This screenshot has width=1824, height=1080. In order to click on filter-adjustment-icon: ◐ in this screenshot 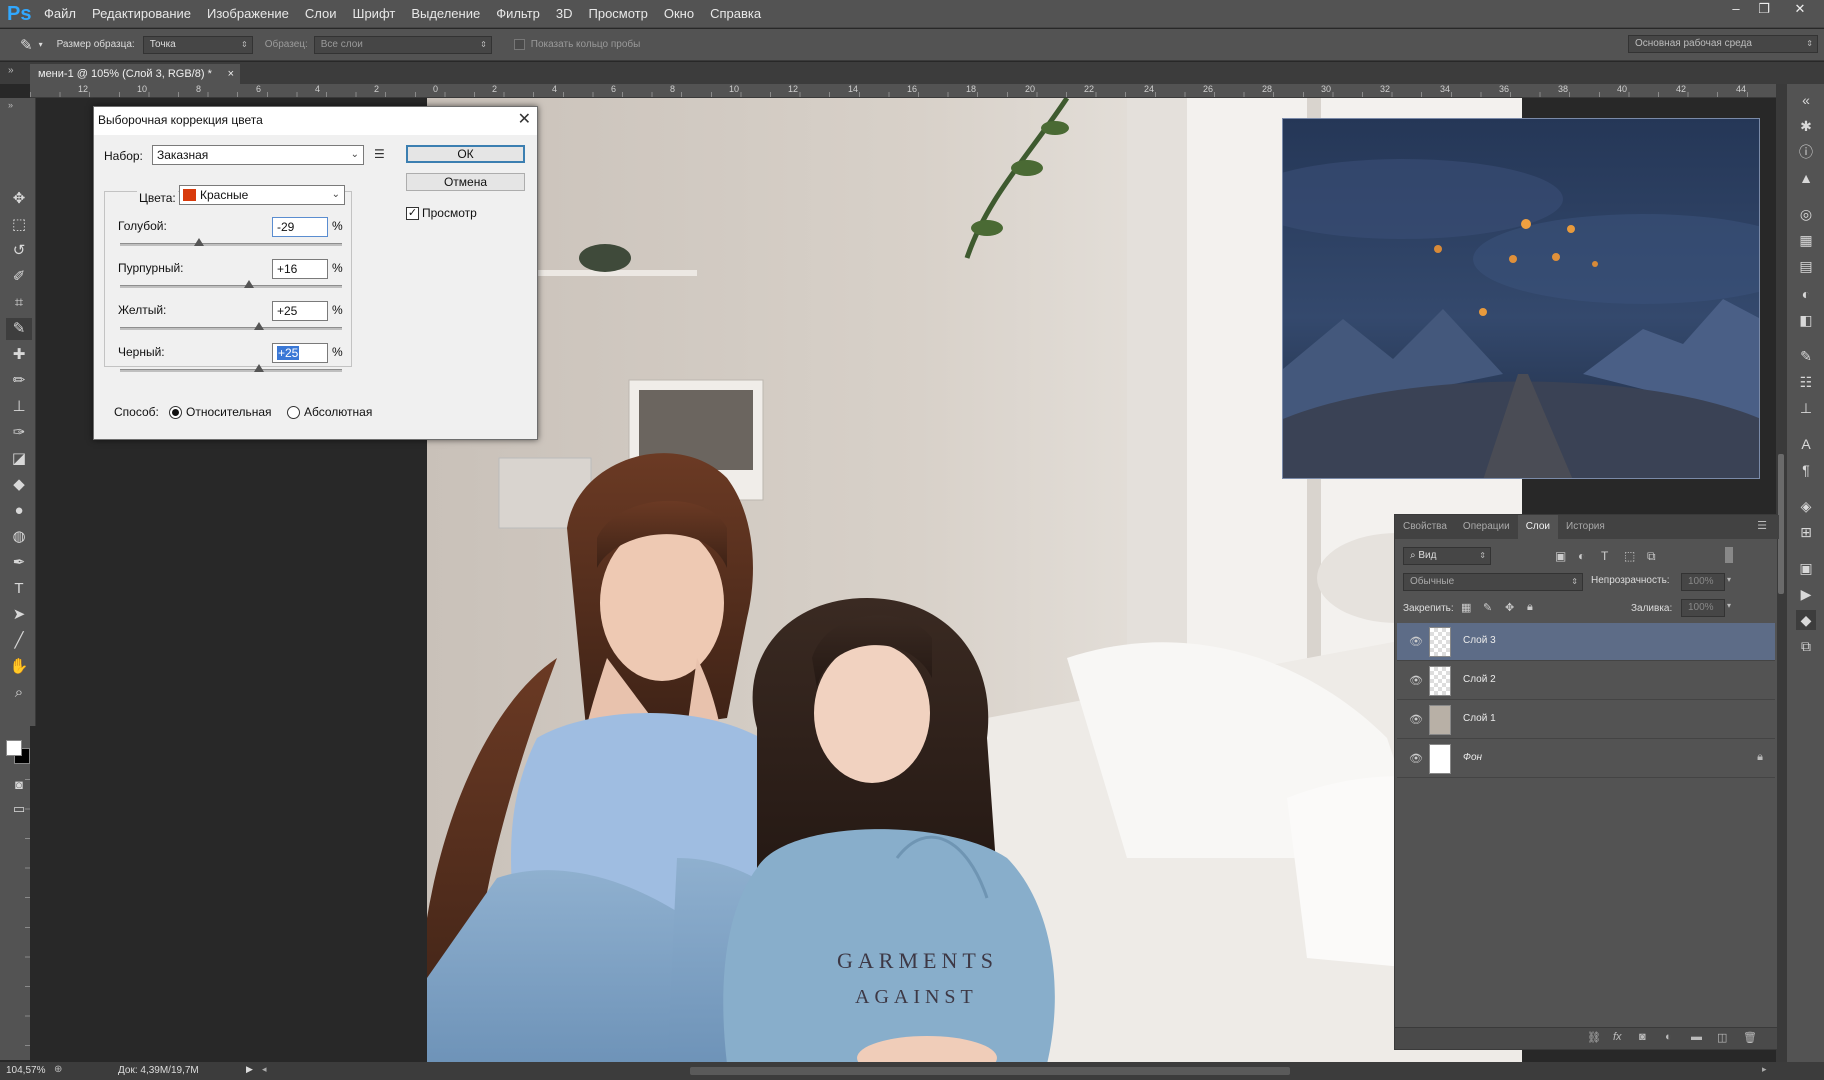, I will do `click(1581, 556)`.